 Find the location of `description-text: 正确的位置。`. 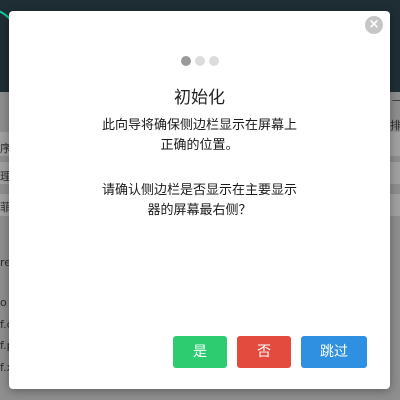

description-text: 正确的位置。 is located at coordinates (199, 145).